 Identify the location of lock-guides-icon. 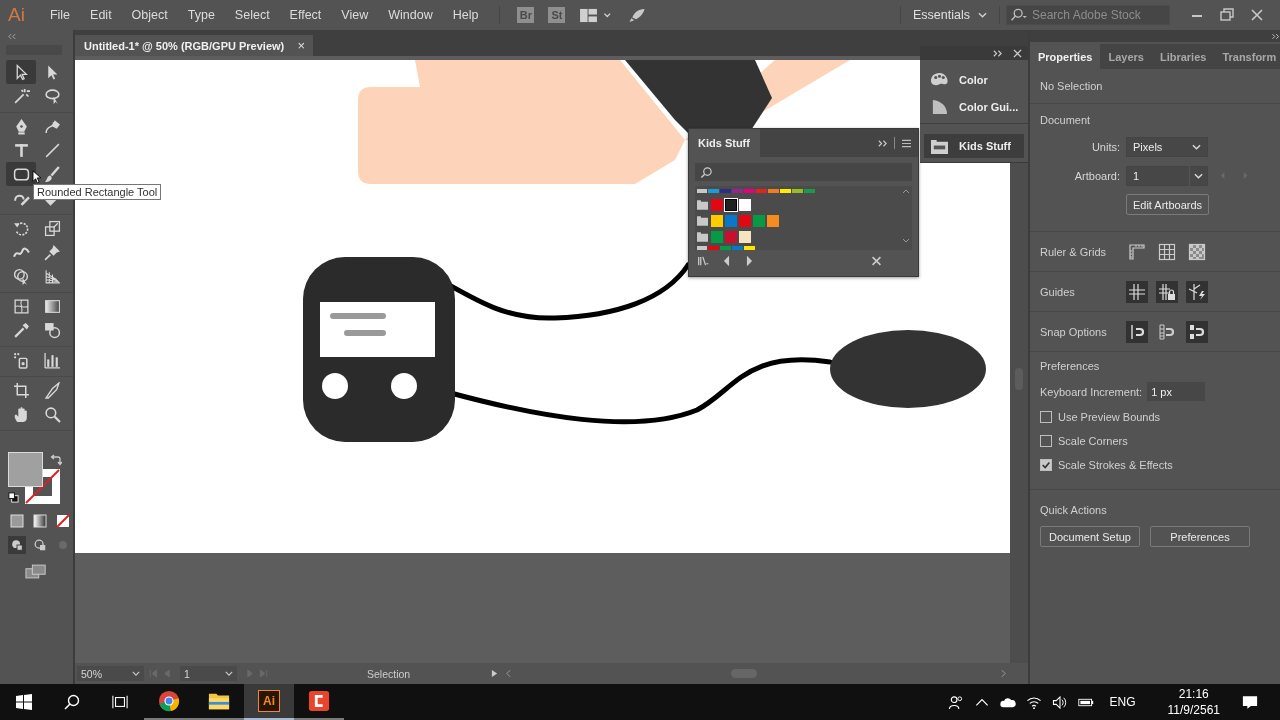
(1167, 291).